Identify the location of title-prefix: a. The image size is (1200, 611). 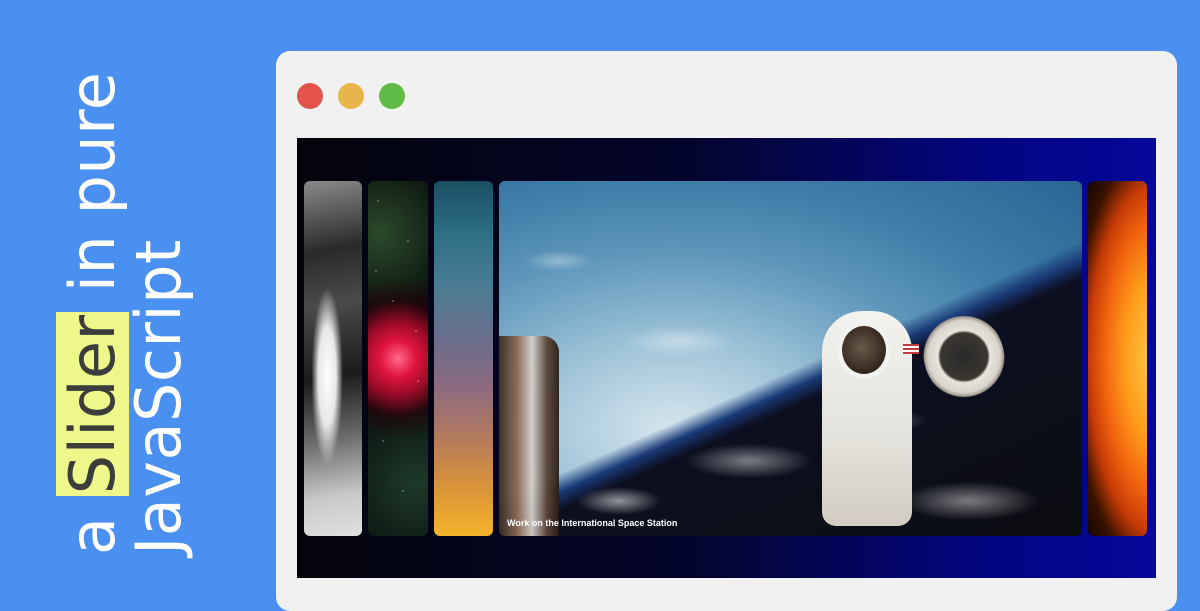
(92, 536).